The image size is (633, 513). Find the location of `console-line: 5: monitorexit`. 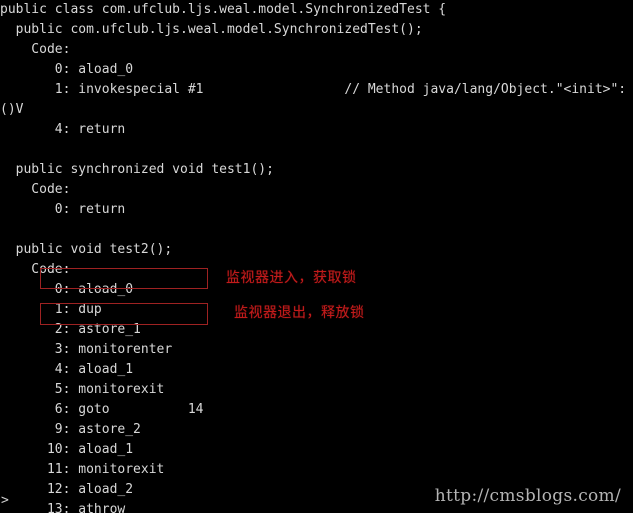

console-line: 5: monitorexit is located at coordinates (82, 389).